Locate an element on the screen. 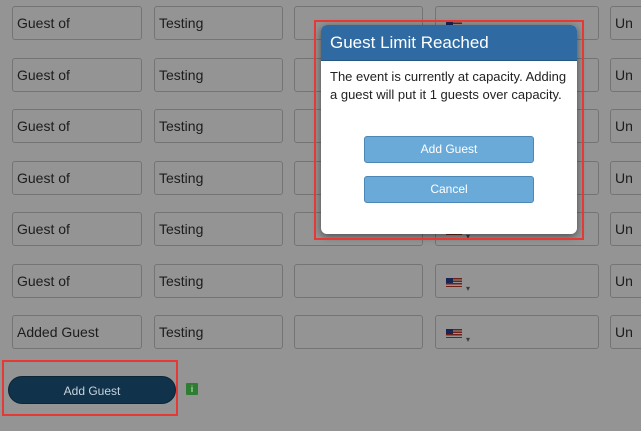  info-icon: i is located at coordinates (192, 389).